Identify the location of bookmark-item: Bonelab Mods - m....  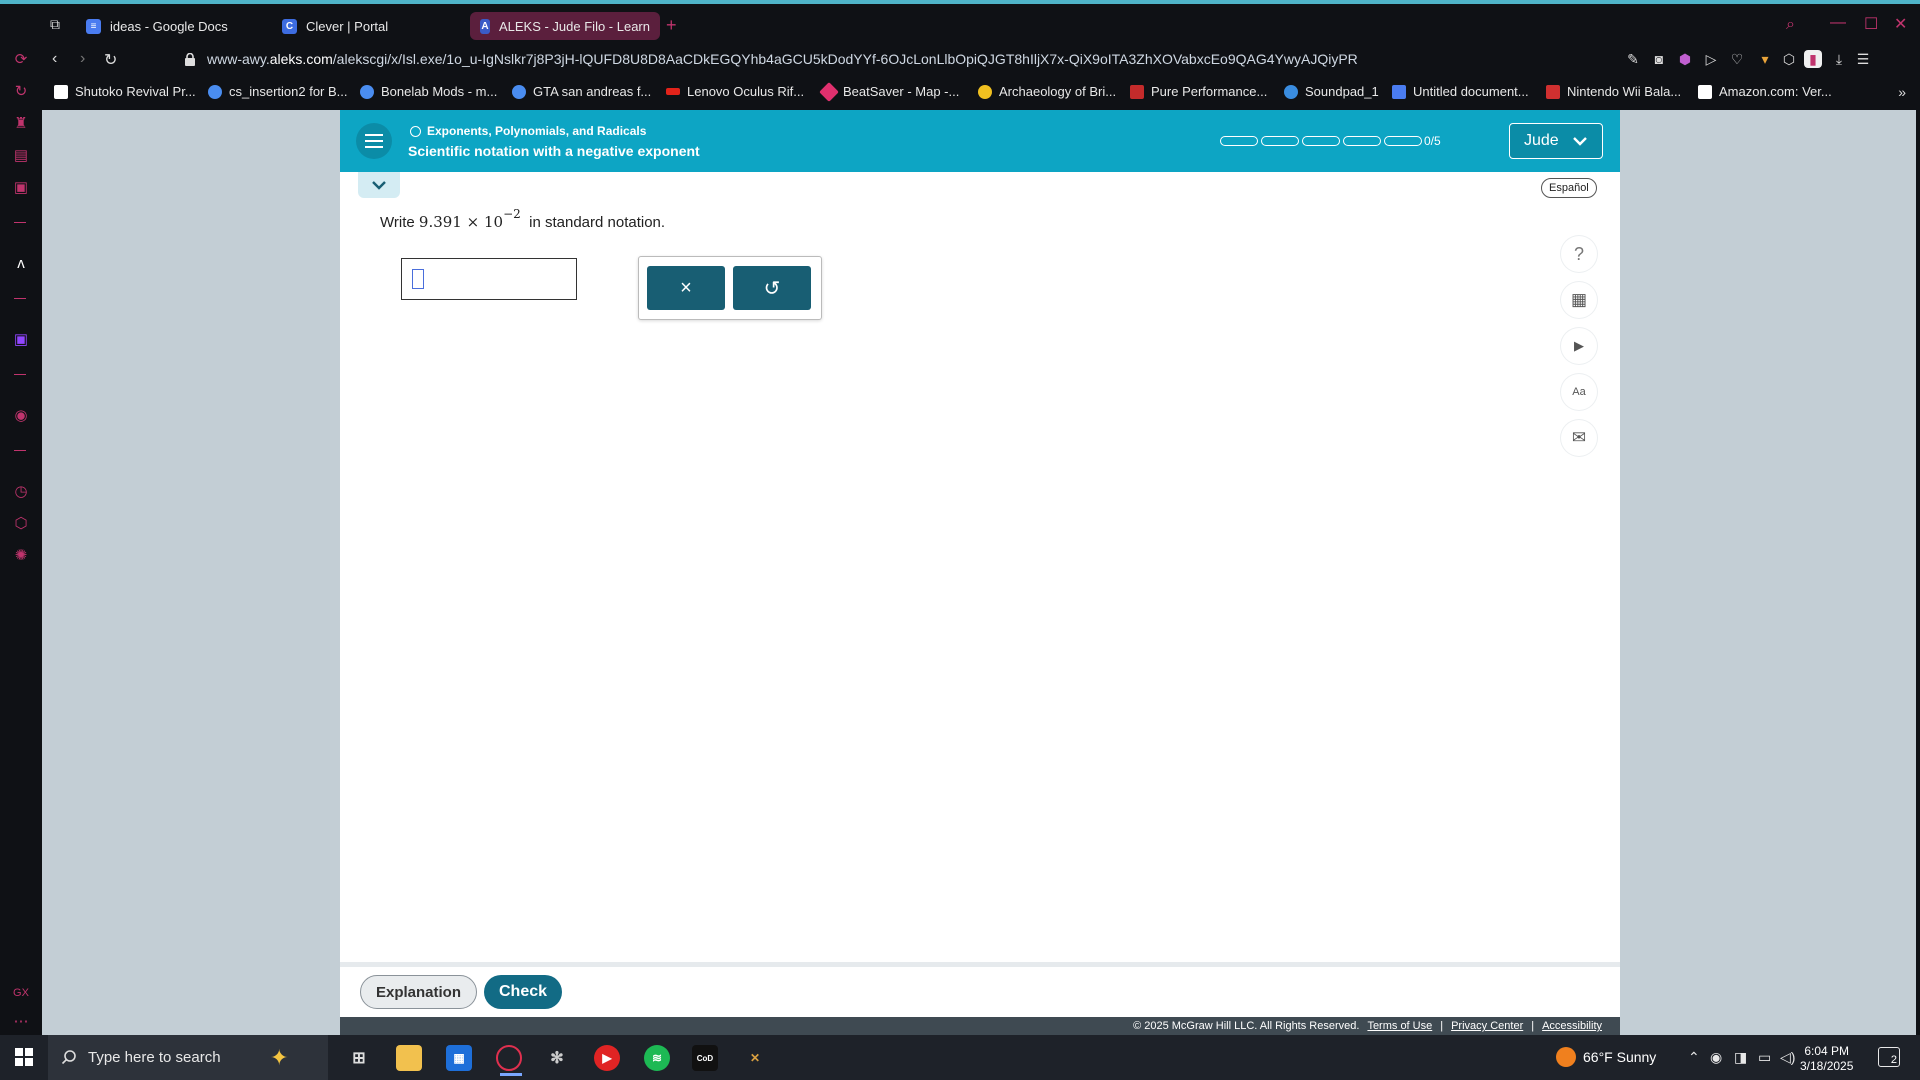
(428, 91).